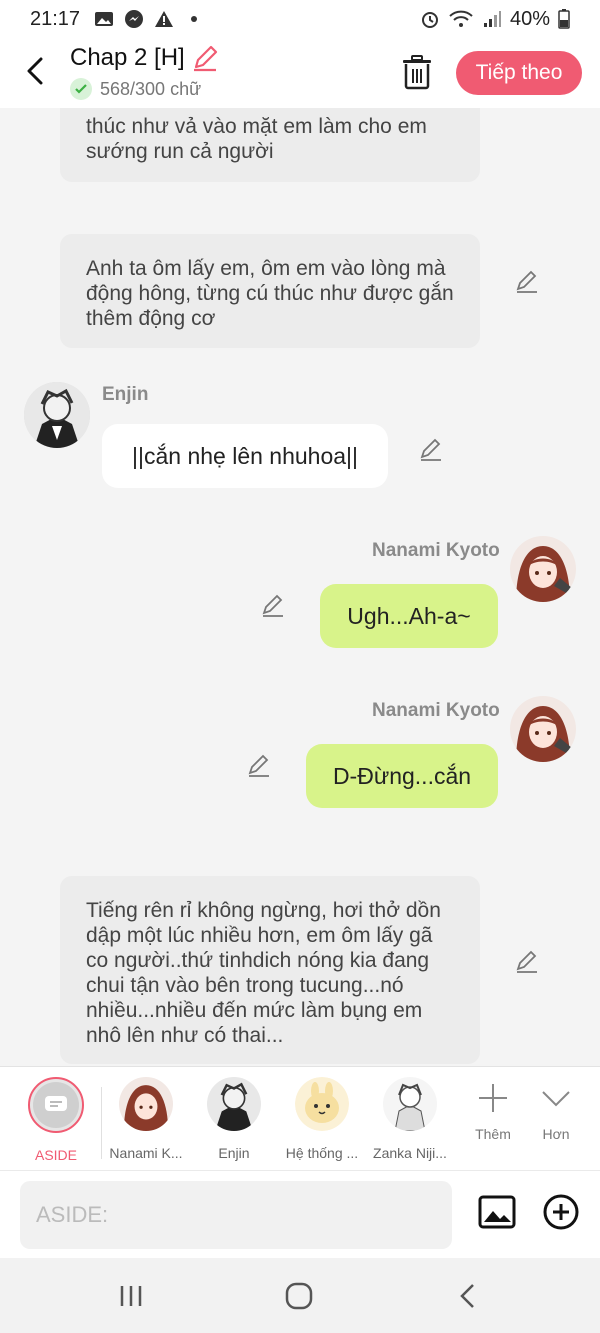 The image size is (600, 1333). I want to click on character-label: Enjin, so click(234, 1153).